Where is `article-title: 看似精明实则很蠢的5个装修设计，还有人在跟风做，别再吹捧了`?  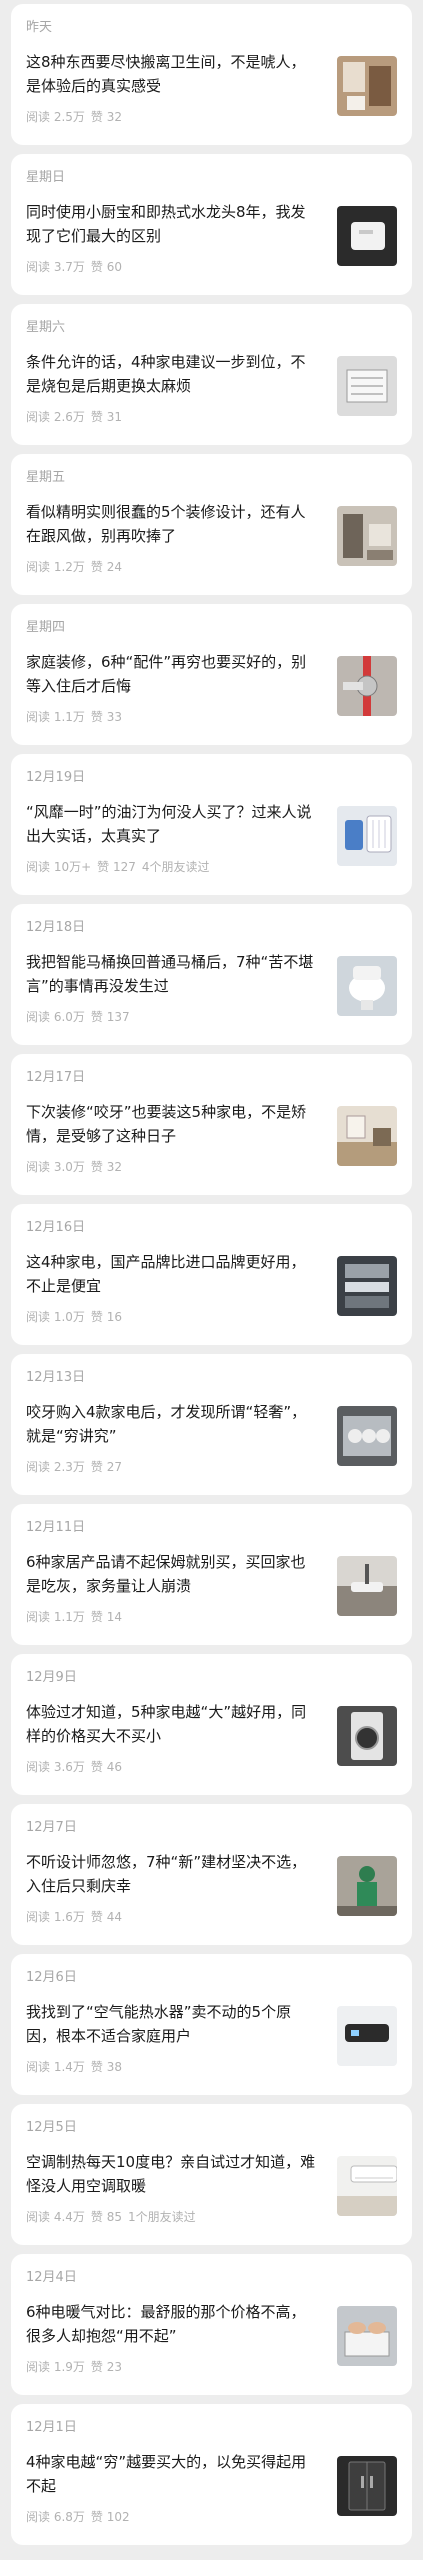 article-title: 看似精明实则很蠢的5个装修设计，还有人在跟风做，别再吹捧了 is located at coordinates (171, 524).